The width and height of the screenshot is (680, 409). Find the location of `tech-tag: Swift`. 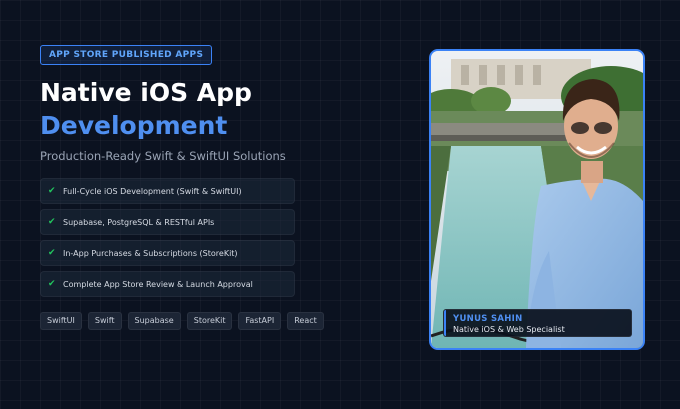

tech-tag: Swift is located at coordinates (104, 321).